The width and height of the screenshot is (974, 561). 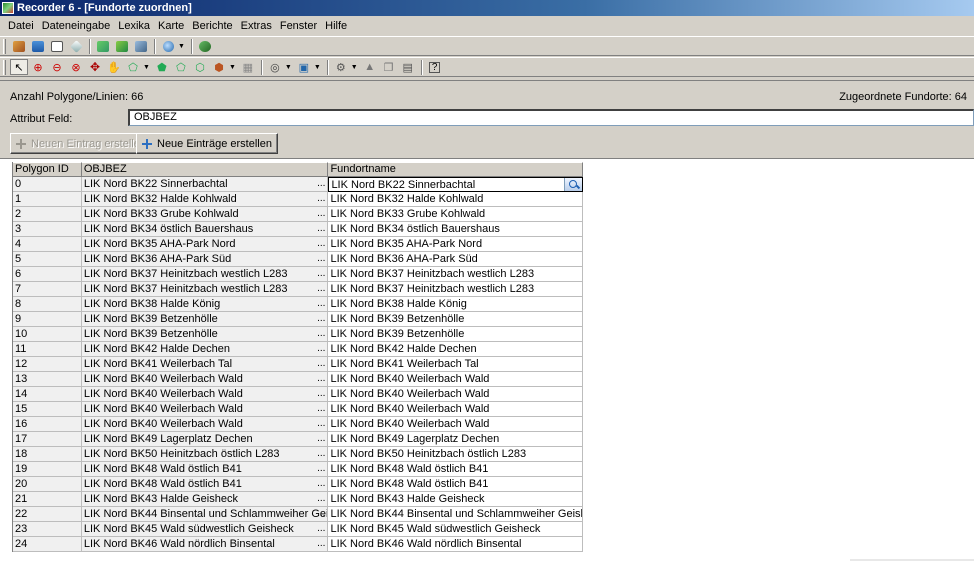 I want to click on polygon-edit-icon: ⬠, so click(x=181, y=67).